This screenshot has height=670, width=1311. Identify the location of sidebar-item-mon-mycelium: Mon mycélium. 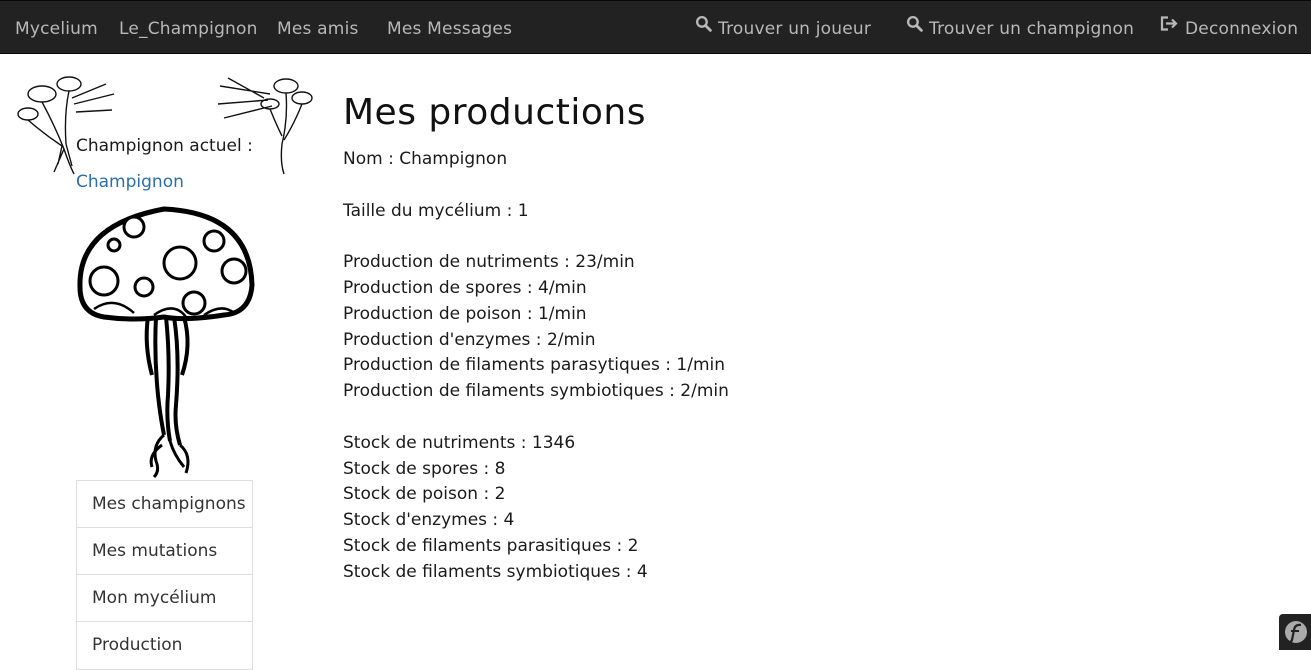
(164, 598).